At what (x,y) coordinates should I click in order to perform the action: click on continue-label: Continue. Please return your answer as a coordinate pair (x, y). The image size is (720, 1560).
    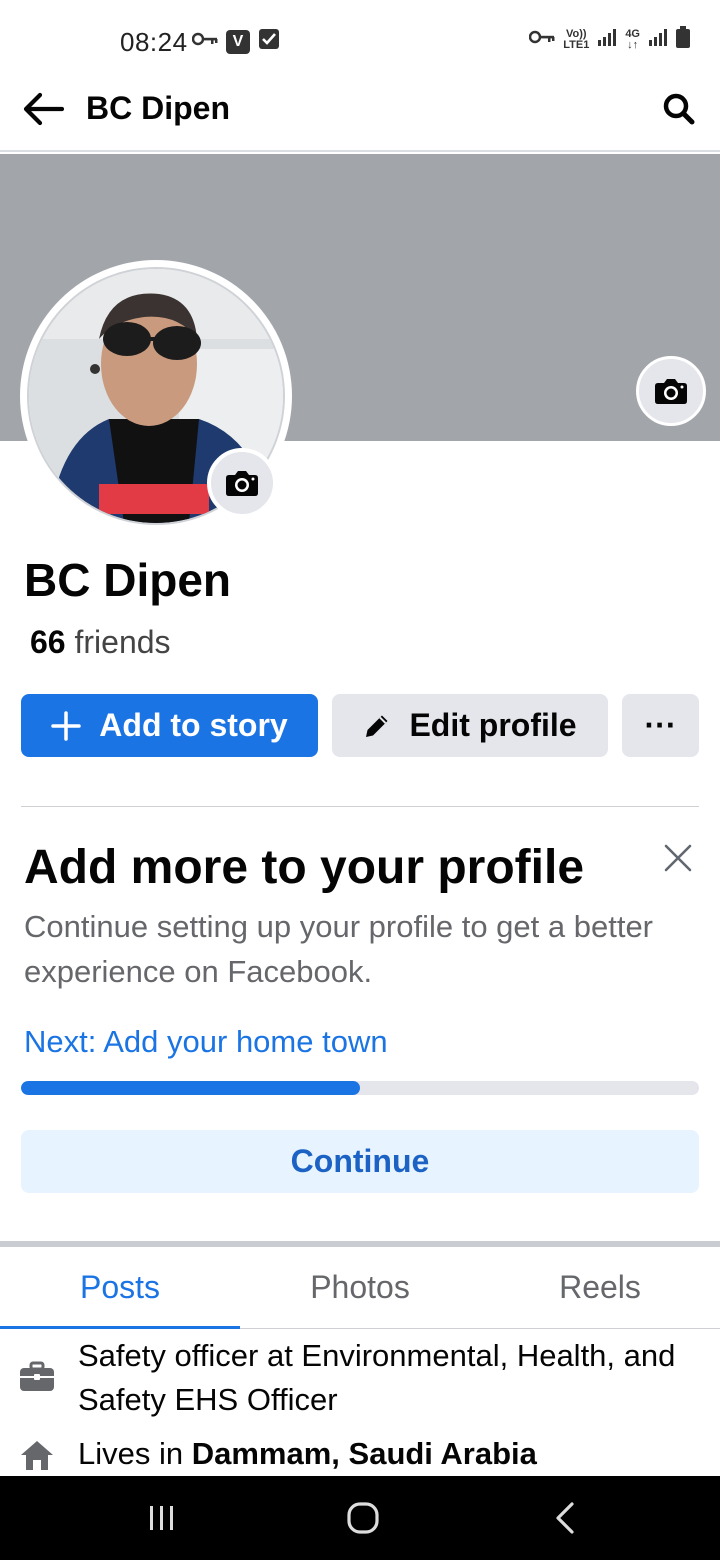
    Looking at the image, I should click on (360, 1161).